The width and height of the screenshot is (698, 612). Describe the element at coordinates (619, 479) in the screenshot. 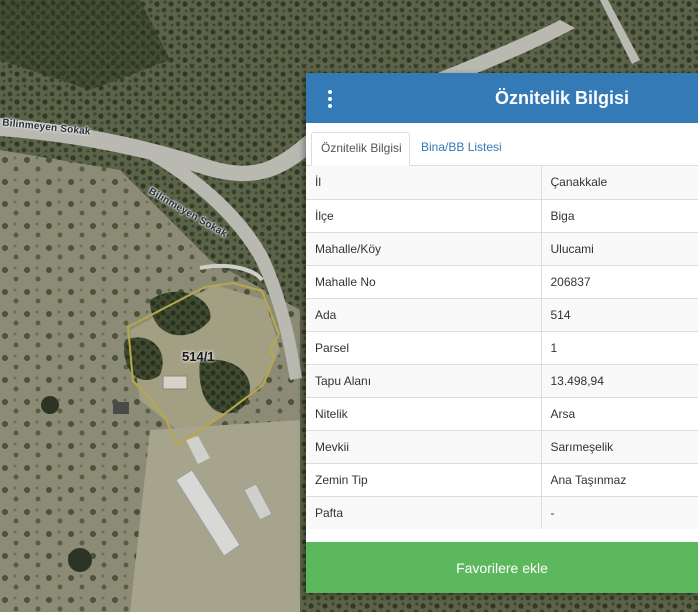

I see `attribute-value: Ana Taşınmaz` at that location.